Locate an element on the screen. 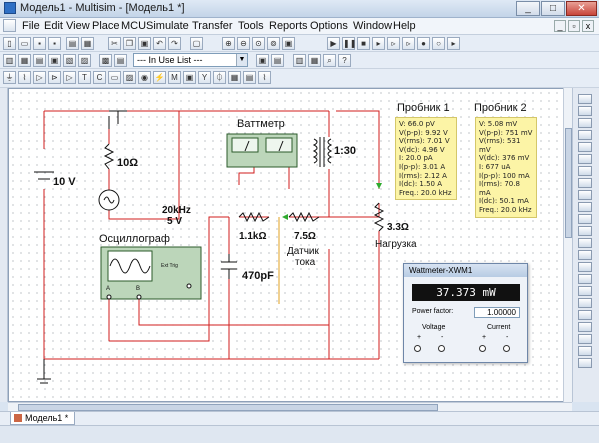 This screenshot has height=443, width=599. voltage-minus-terminal is located at coordinates (441, 348).